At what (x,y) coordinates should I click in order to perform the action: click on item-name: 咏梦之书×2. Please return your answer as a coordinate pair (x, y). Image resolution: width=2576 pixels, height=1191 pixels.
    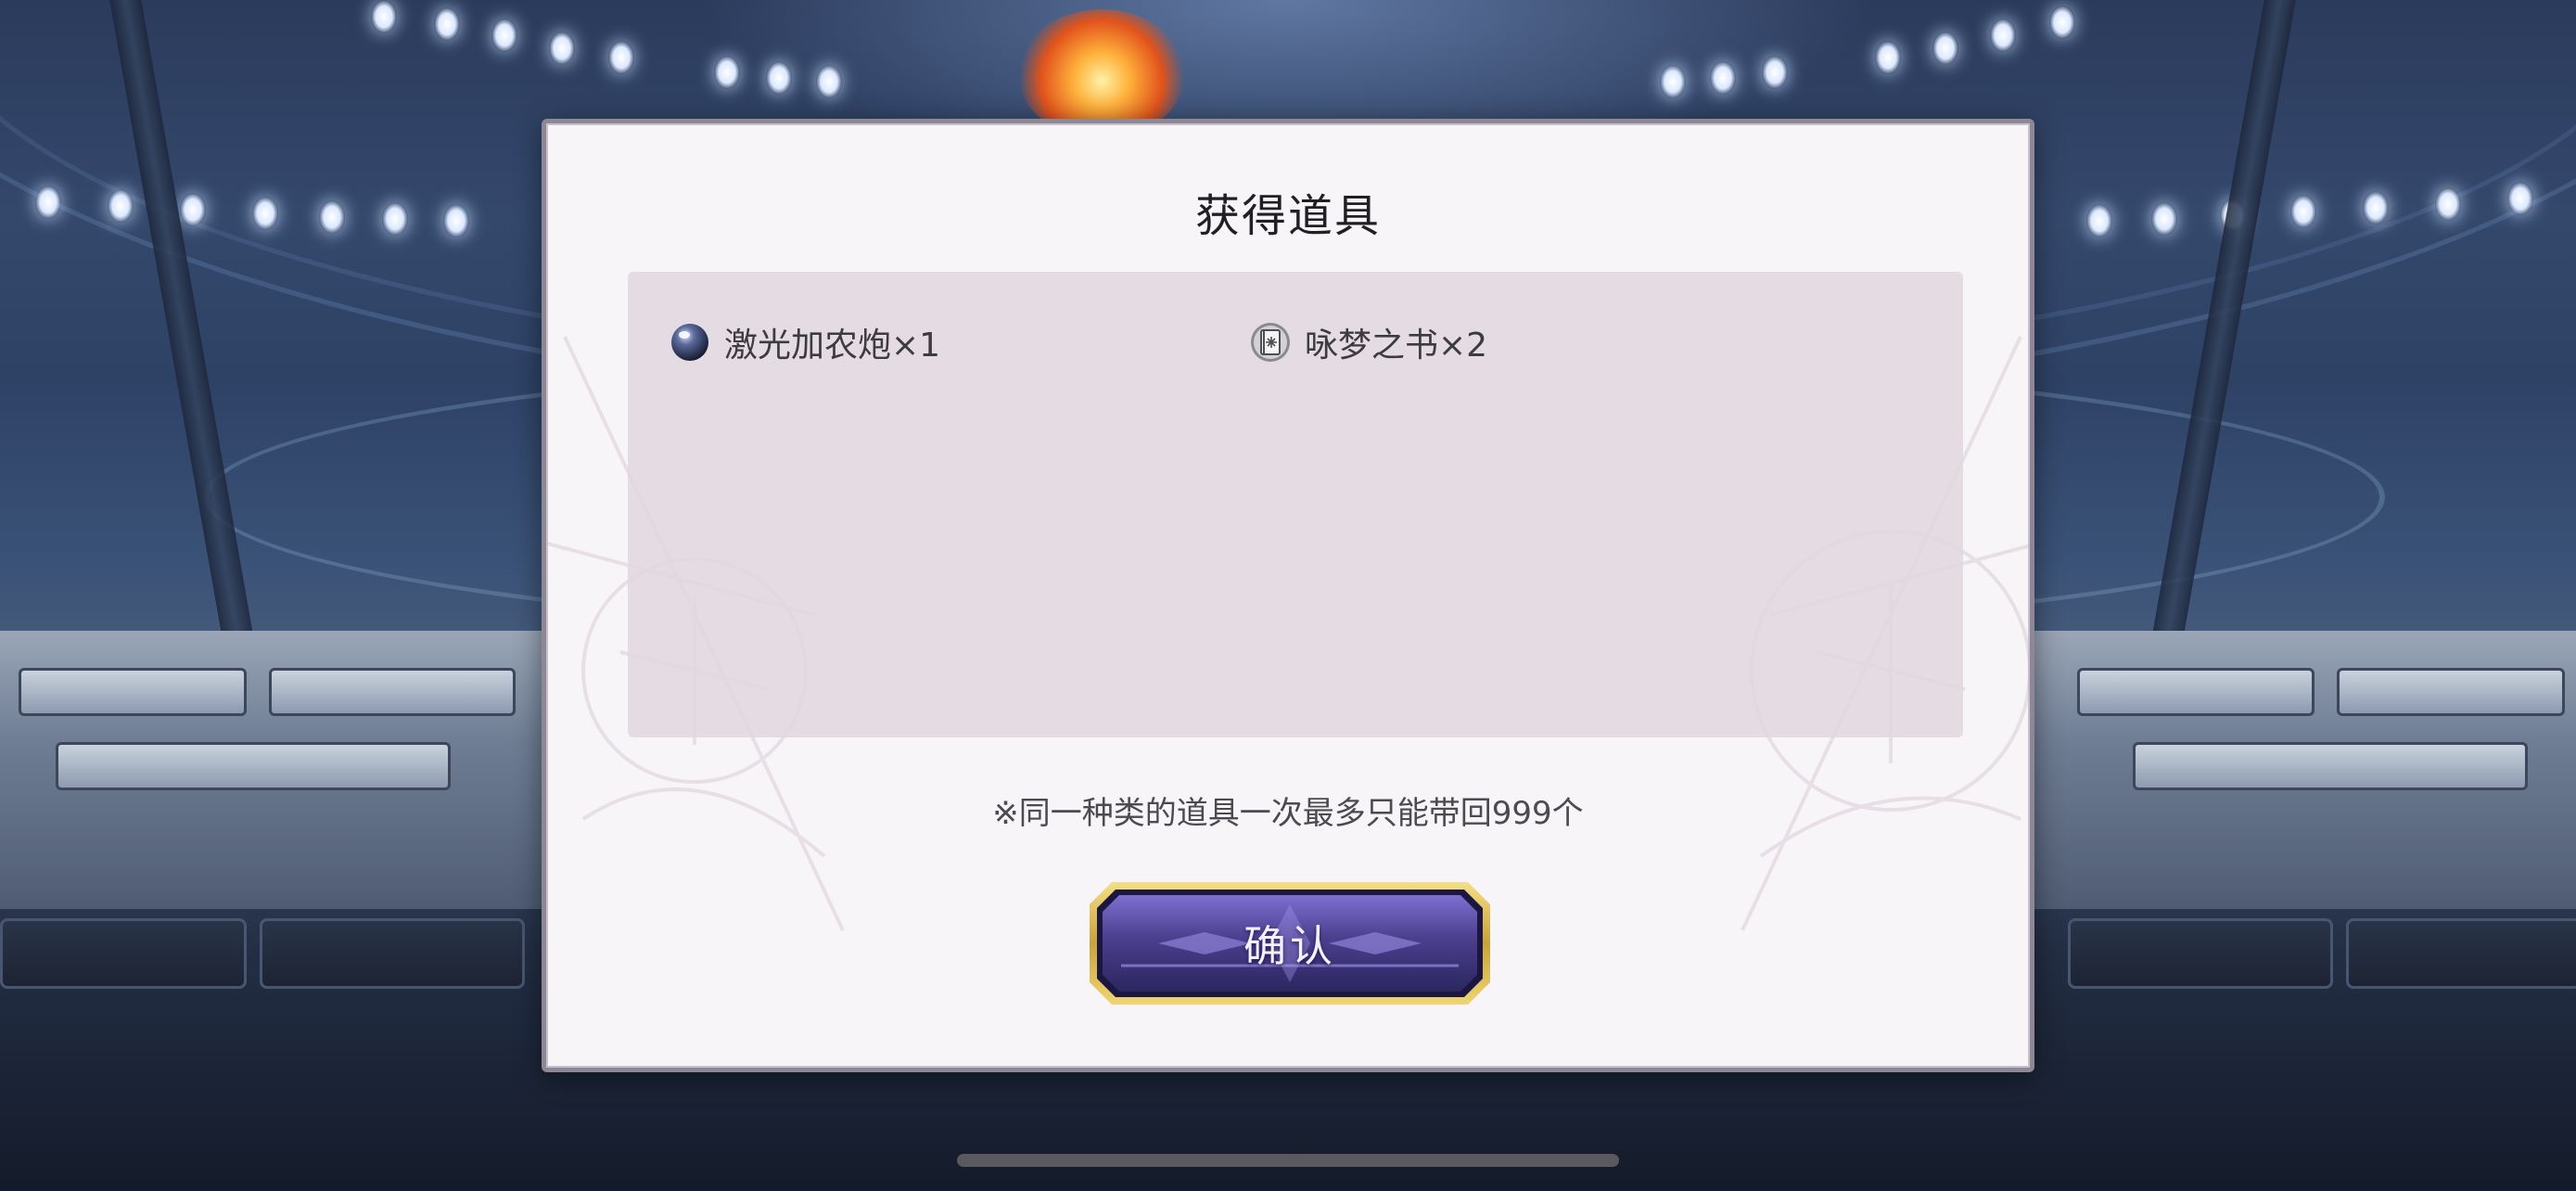
    Looking at the image, I should click on (1397, 346).